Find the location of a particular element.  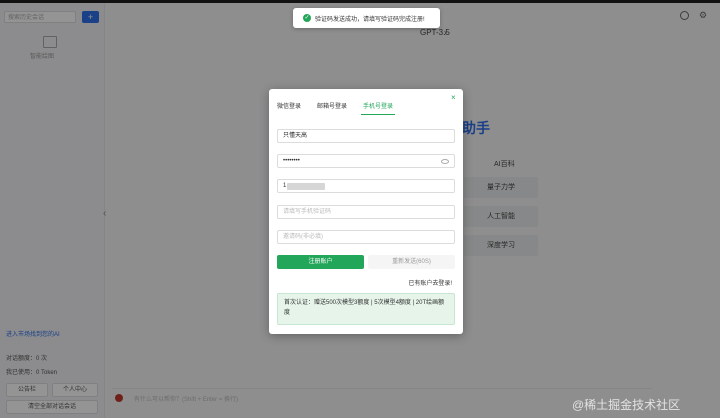

phone-value: 1 is located at coordinates (285, 186).